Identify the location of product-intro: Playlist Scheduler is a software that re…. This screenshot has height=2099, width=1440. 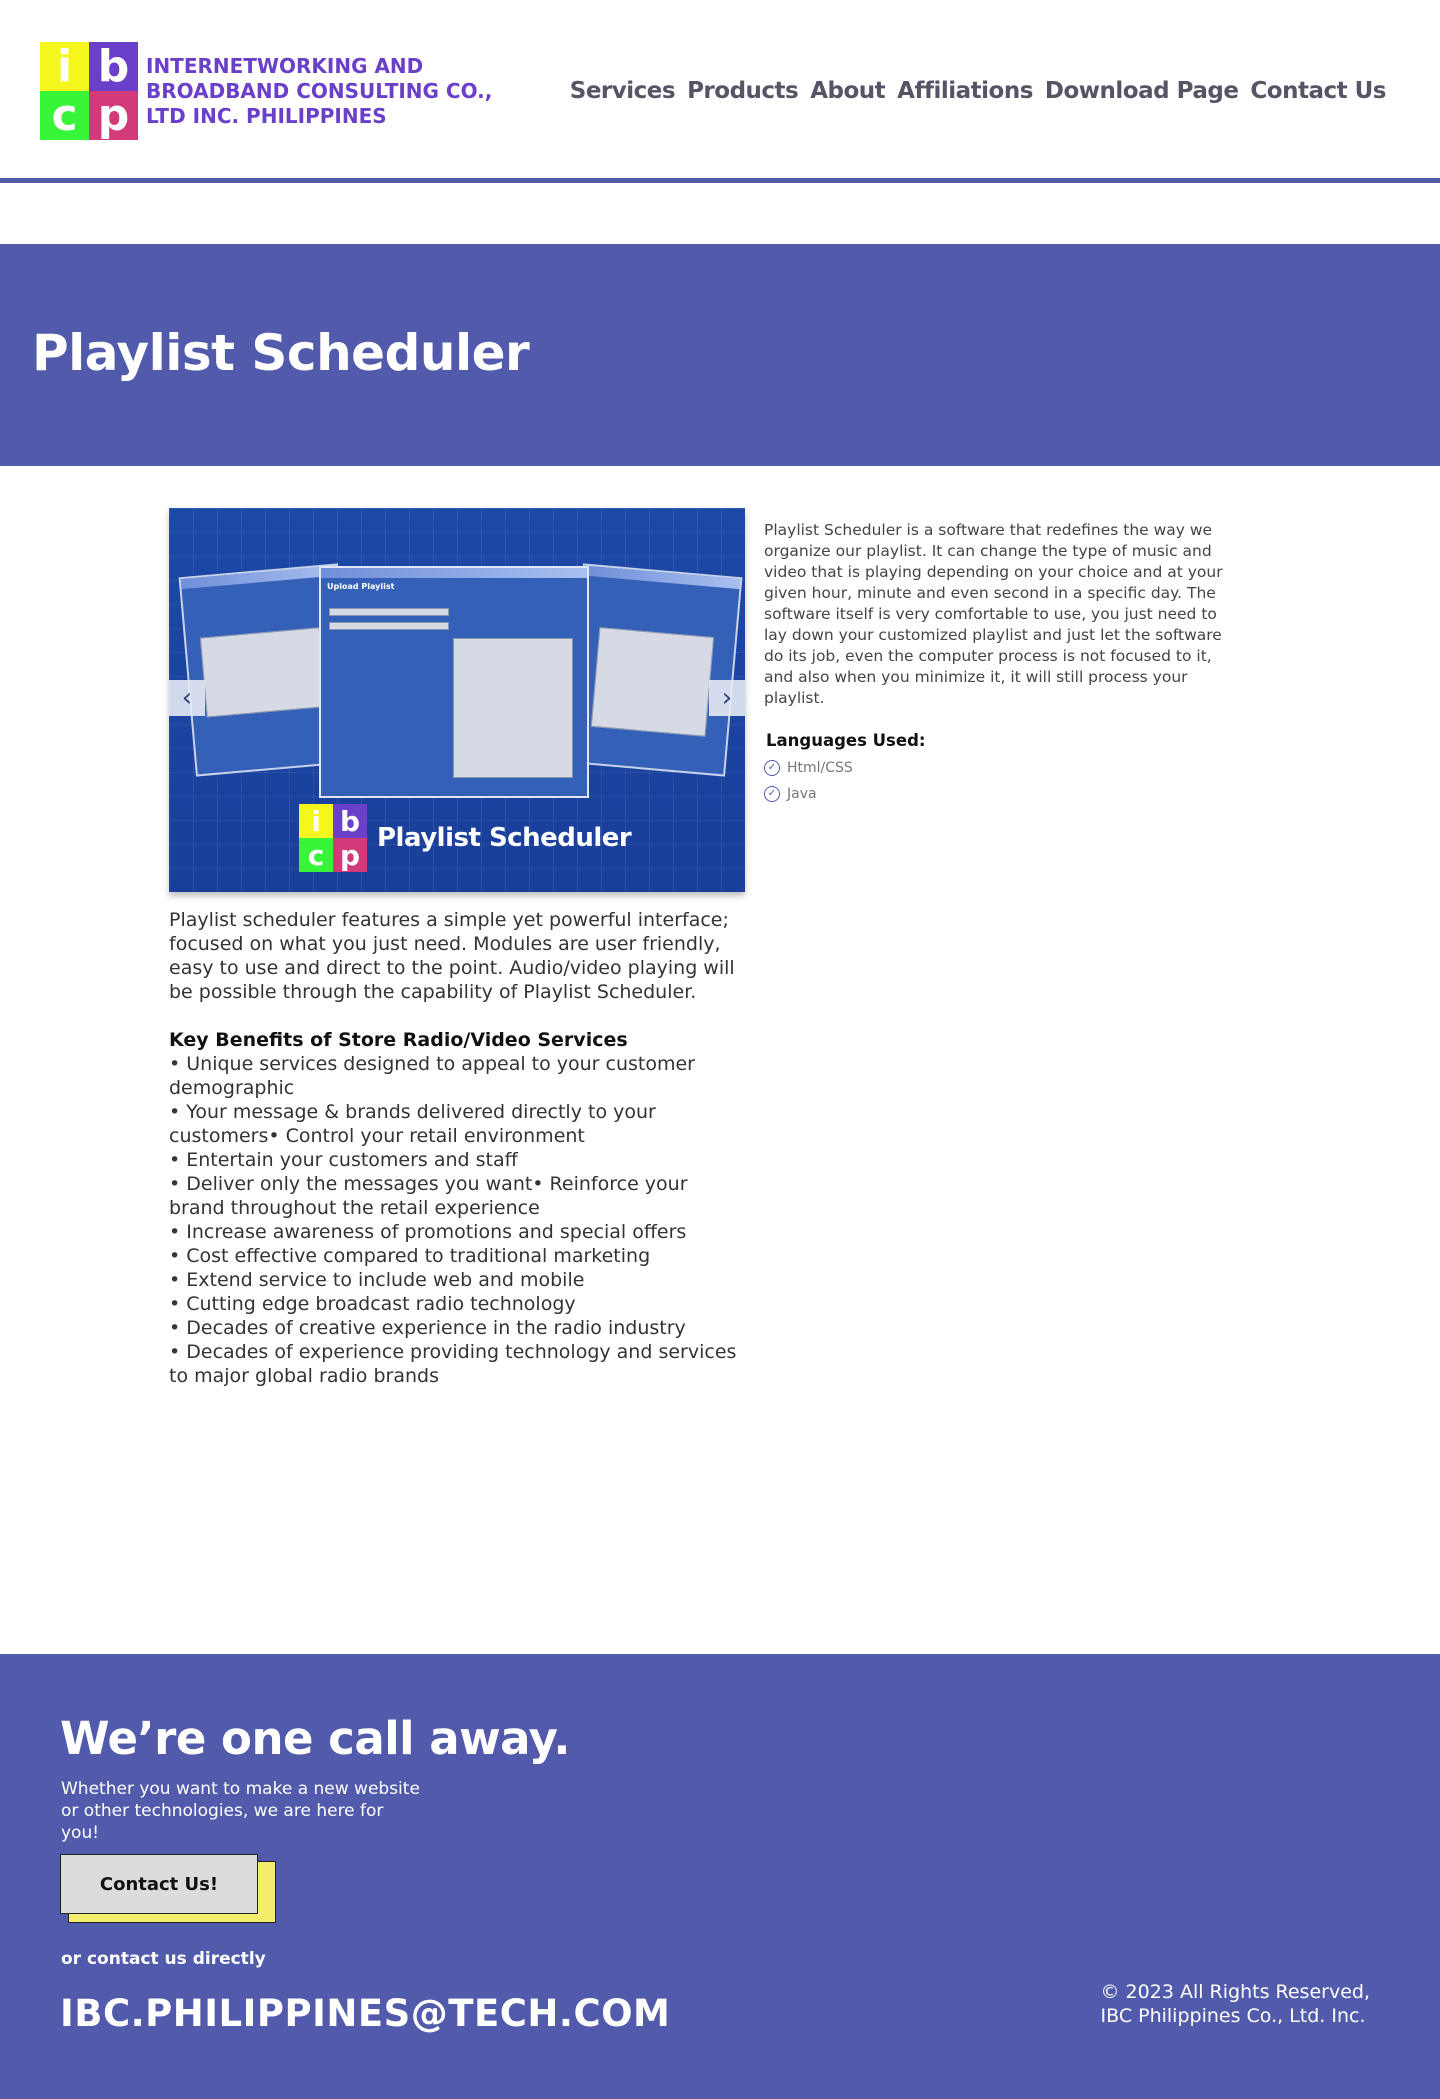
(993, 614).